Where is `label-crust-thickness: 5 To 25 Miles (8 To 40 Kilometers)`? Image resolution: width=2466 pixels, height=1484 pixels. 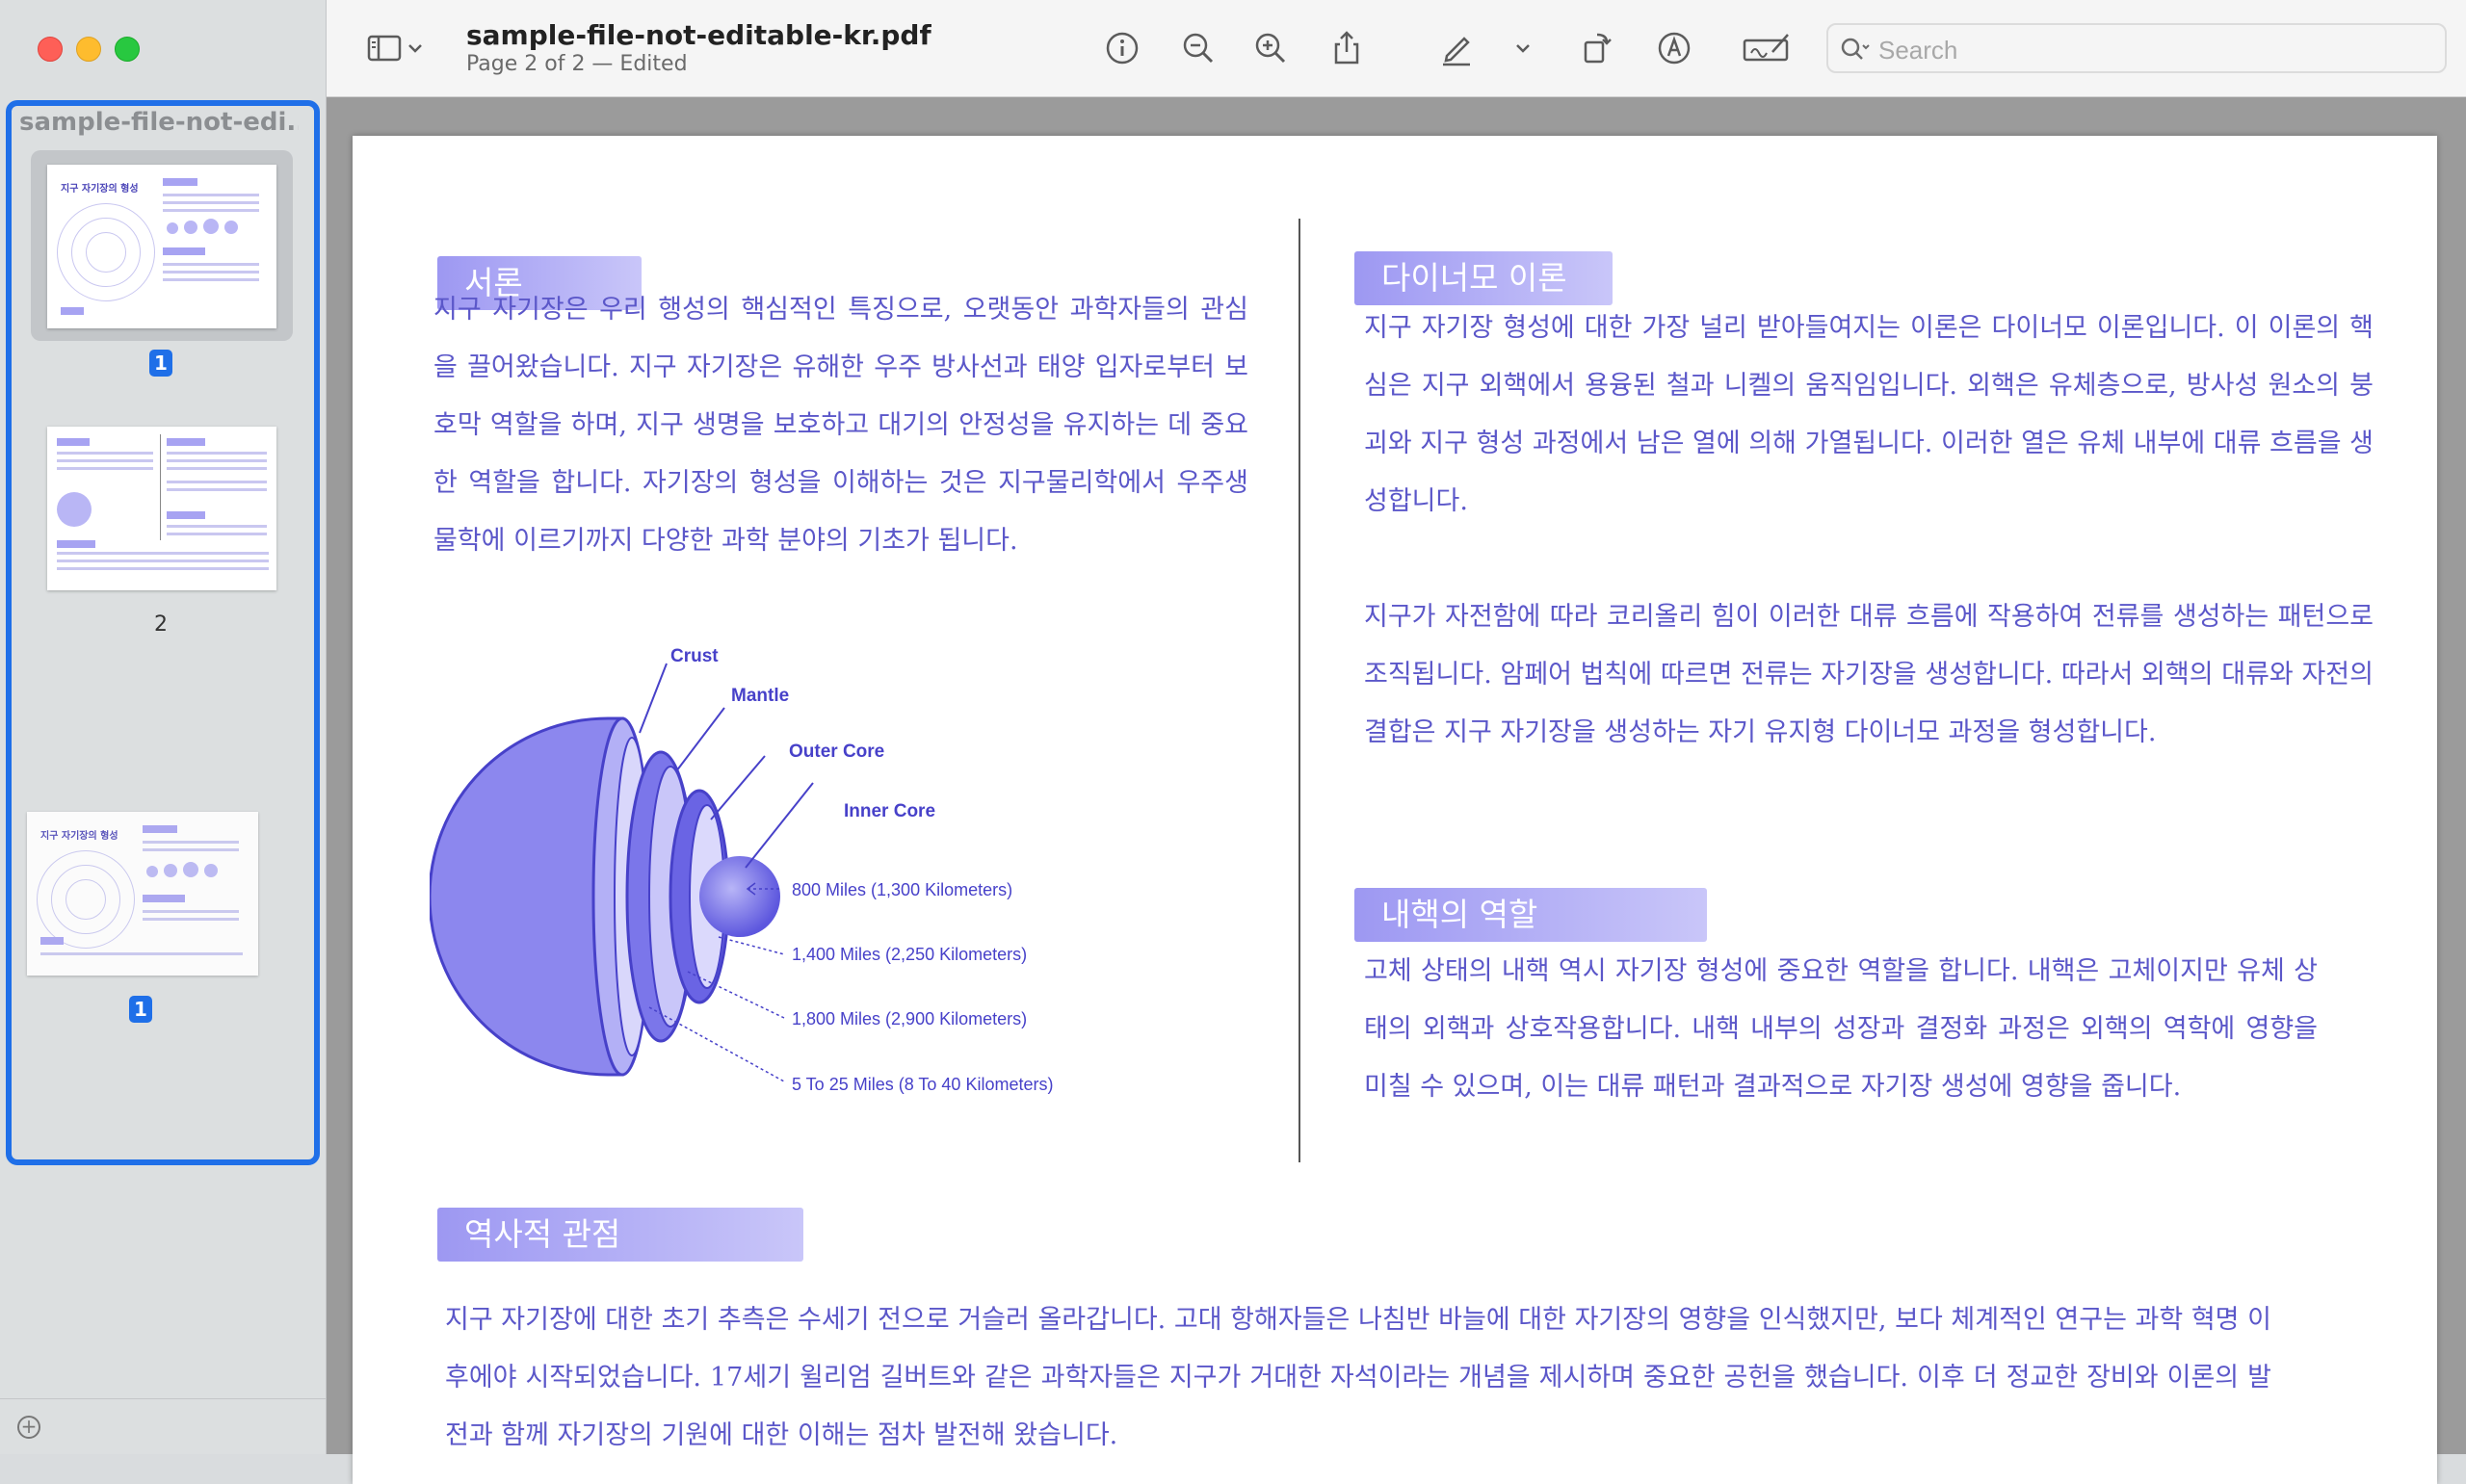
label-crust-thickness: 5 To 25 Miles (8 To 40 Kilometers) is located at coordinates (922, 1084).